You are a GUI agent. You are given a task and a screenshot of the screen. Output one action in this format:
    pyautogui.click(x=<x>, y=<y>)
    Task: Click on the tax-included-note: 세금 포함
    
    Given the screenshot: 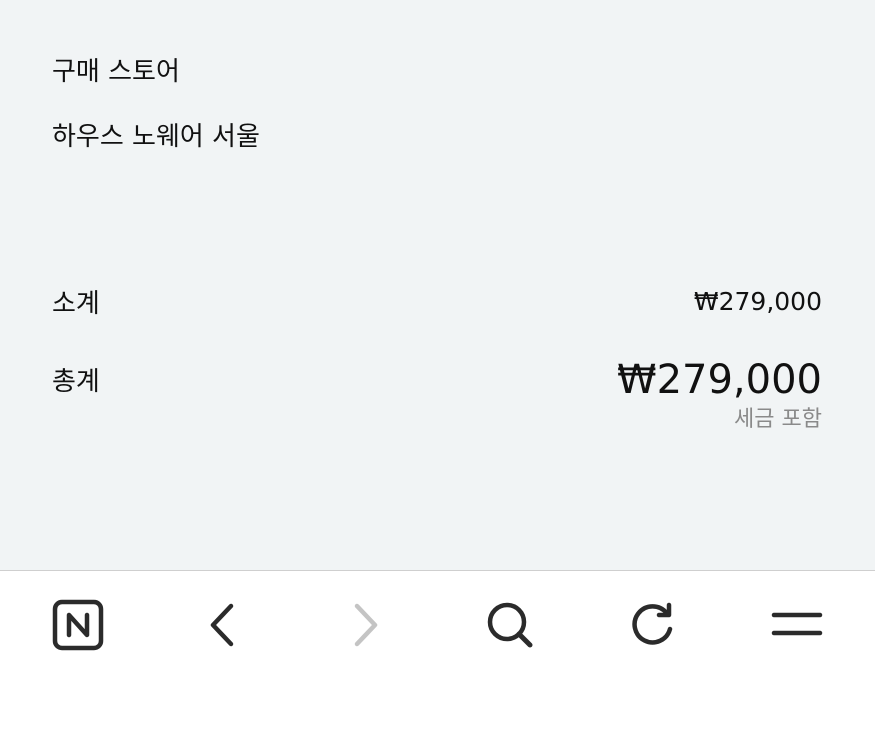 What is the action you would take?
    pyautogui.click(x=778, y=419)
    